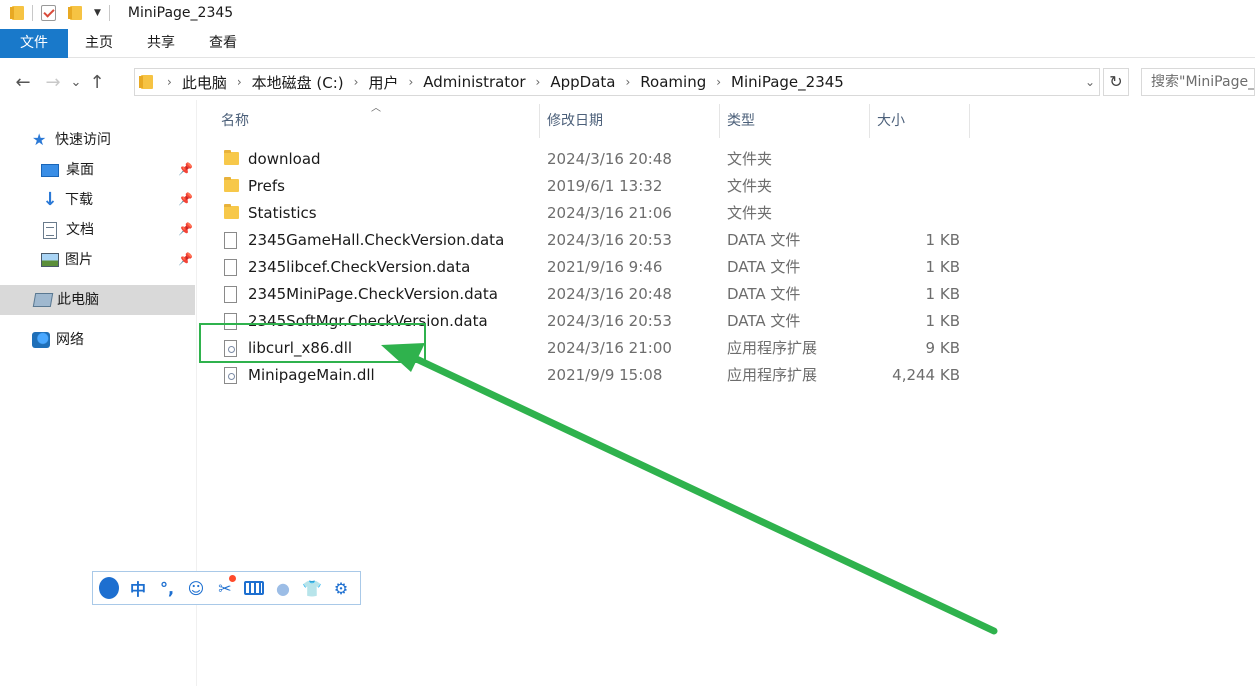 The width and height of the screenshot is (1255, 686). Describe the element at coordinates (673, 82) in the screenshot. I see `breadcrumb-roaming: Roaming` at that location.